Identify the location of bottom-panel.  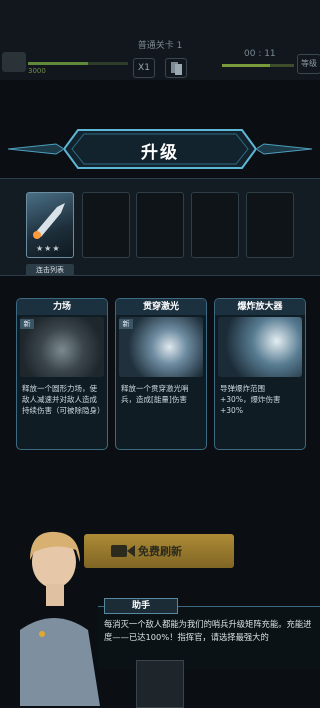
(160, 684).